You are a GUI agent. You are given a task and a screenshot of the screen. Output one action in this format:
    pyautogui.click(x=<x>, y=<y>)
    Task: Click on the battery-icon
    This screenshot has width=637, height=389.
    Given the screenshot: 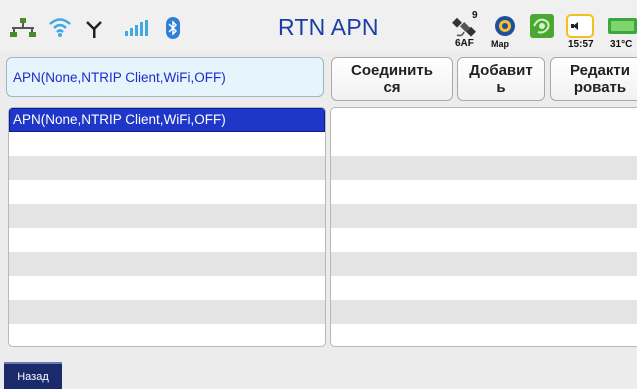 What is the action you would take?
    pyautogui.click(x=622, y=26)
    